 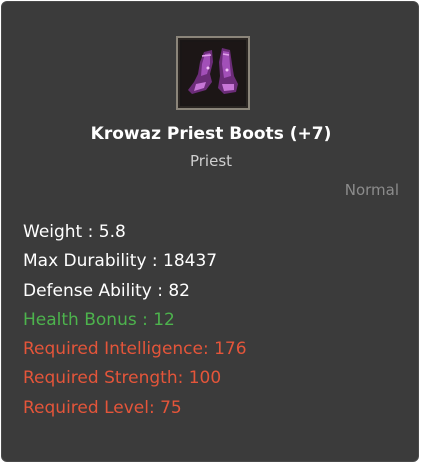 I want to click on stat-defense-ability: Defense Ability : 82, so click(x=106, y=290).